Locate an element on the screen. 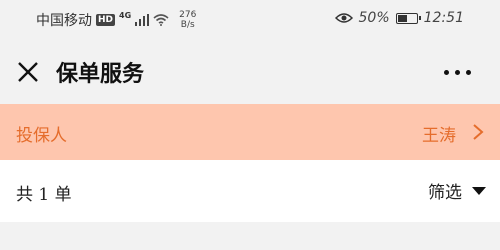 This screenshot has width=500, height=250. hd-badge: HD is located at coordinates (106, 20).